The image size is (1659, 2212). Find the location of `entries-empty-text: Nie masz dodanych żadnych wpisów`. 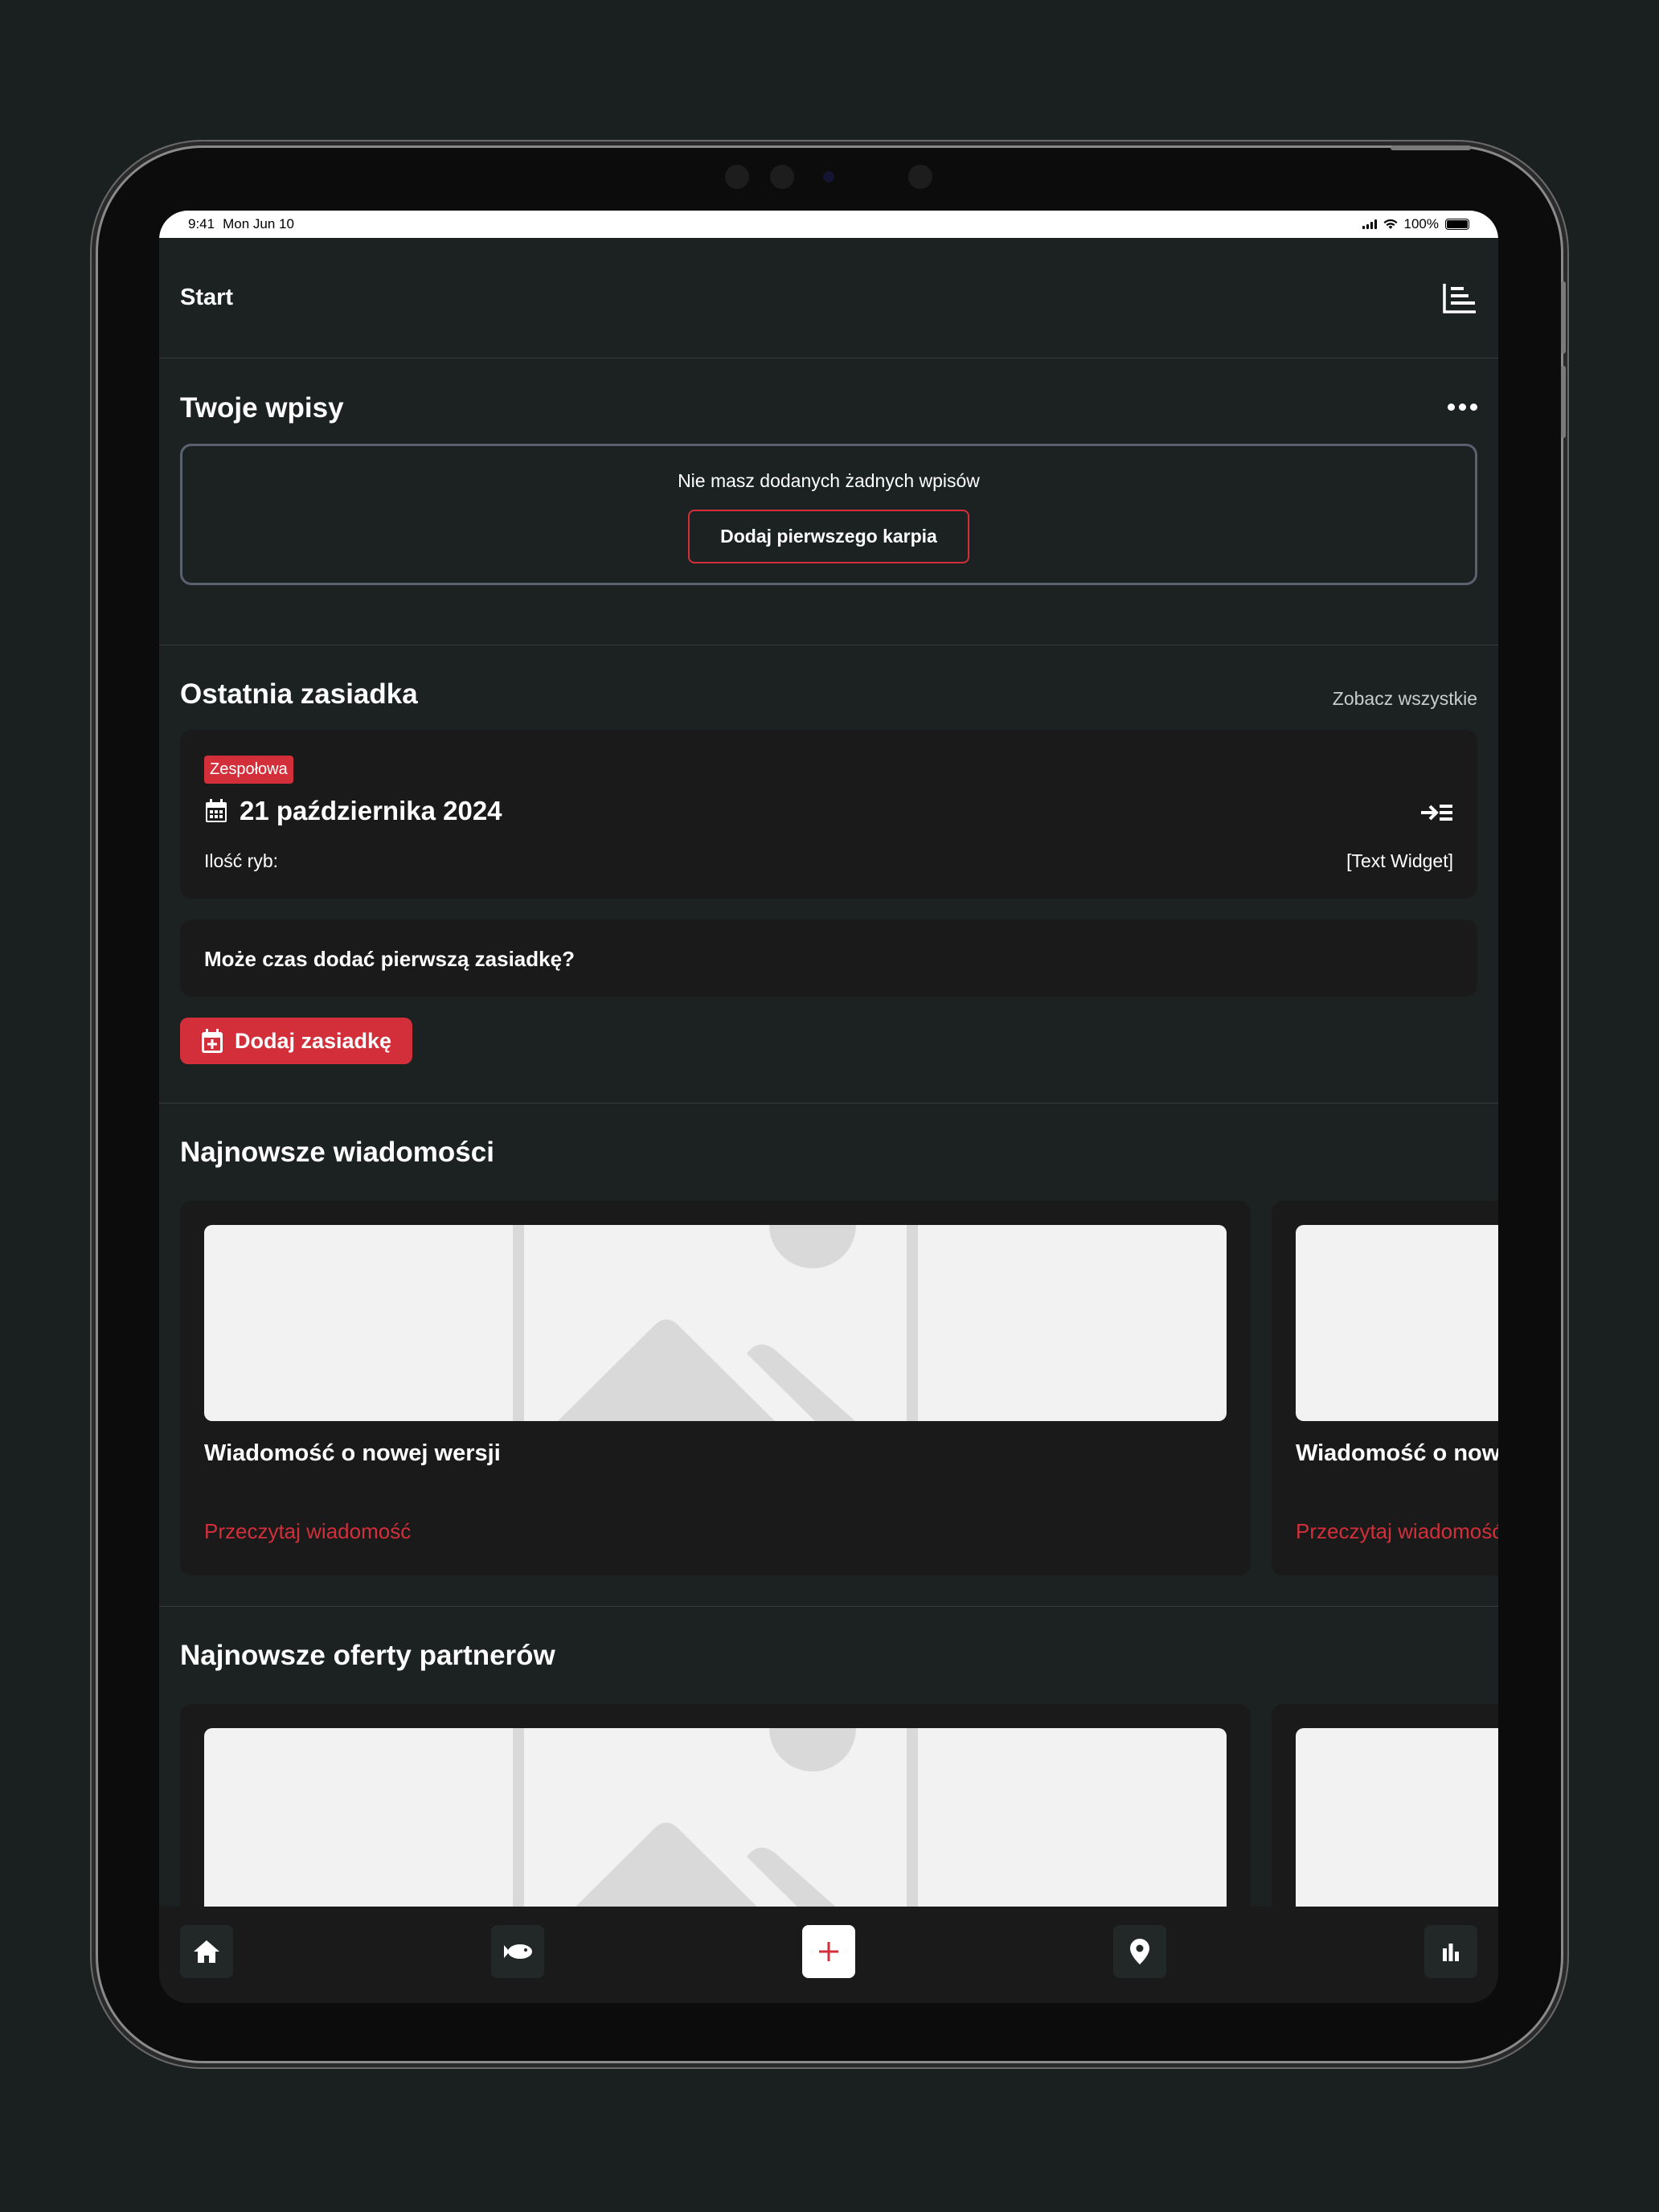

entries-empty-text: Nie masz dodanych żadnych wpisów is located at coordinates (829, 480).